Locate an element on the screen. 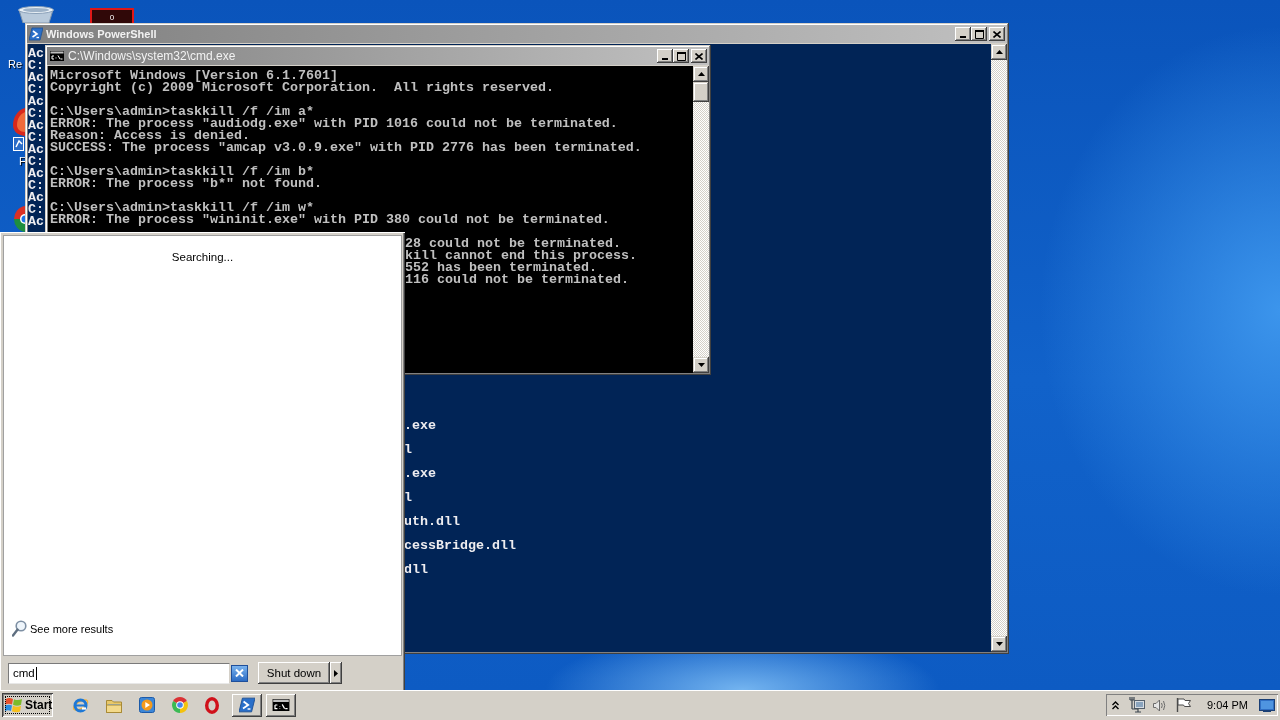 This screenshot has height=720, width=1280. scroll-thumb is located at coordinates (701, 92).